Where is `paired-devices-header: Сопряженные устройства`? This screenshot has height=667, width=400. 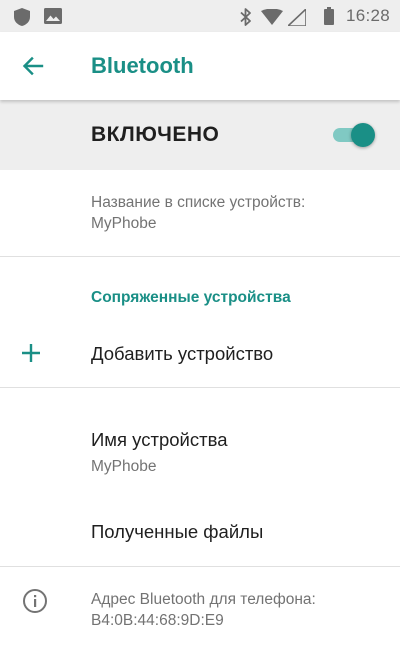 paired-devices-header: Сопряженные устройства is located at coordinates (191, 297).